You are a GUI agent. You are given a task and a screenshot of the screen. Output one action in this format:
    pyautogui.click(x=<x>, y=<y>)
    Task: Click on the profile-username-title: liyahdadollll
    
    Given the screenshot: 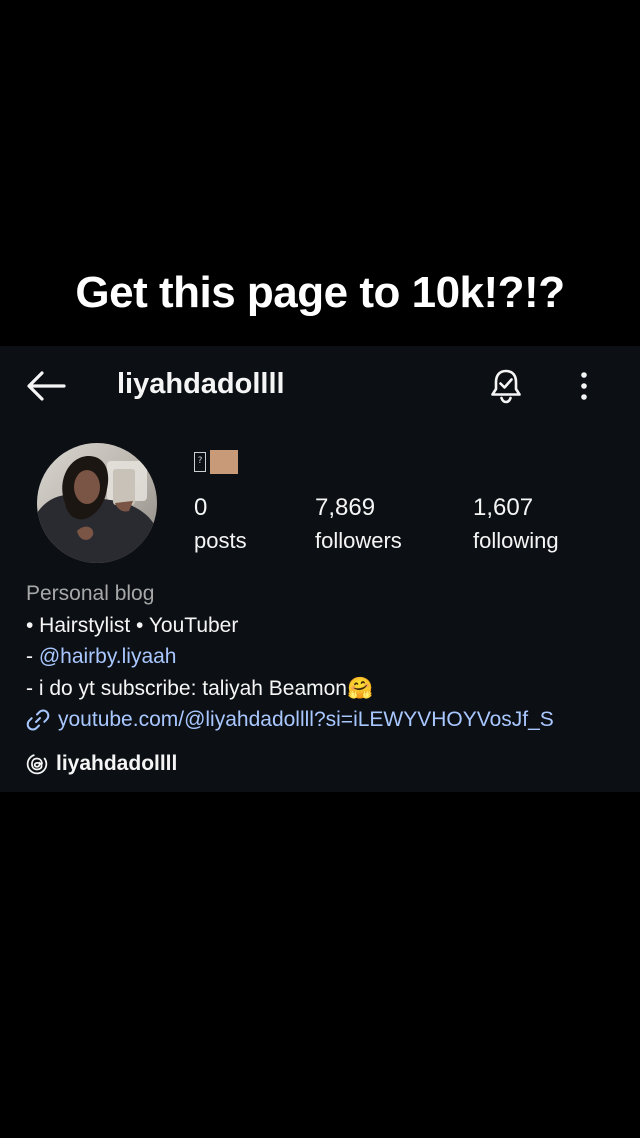 What is the action you would take?
    pyautogui.click(x=201, y=384)
    